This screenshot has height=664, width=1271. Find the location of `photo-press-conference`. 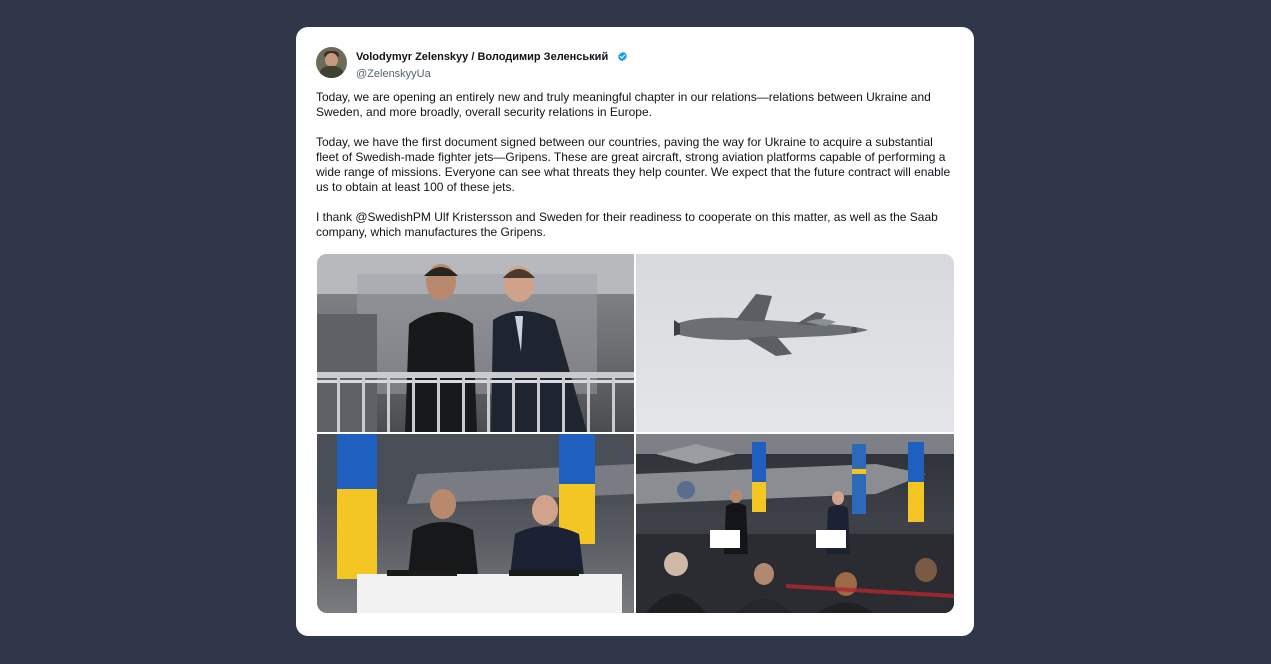

photo-press-conference is located at coordinates (795, 523).